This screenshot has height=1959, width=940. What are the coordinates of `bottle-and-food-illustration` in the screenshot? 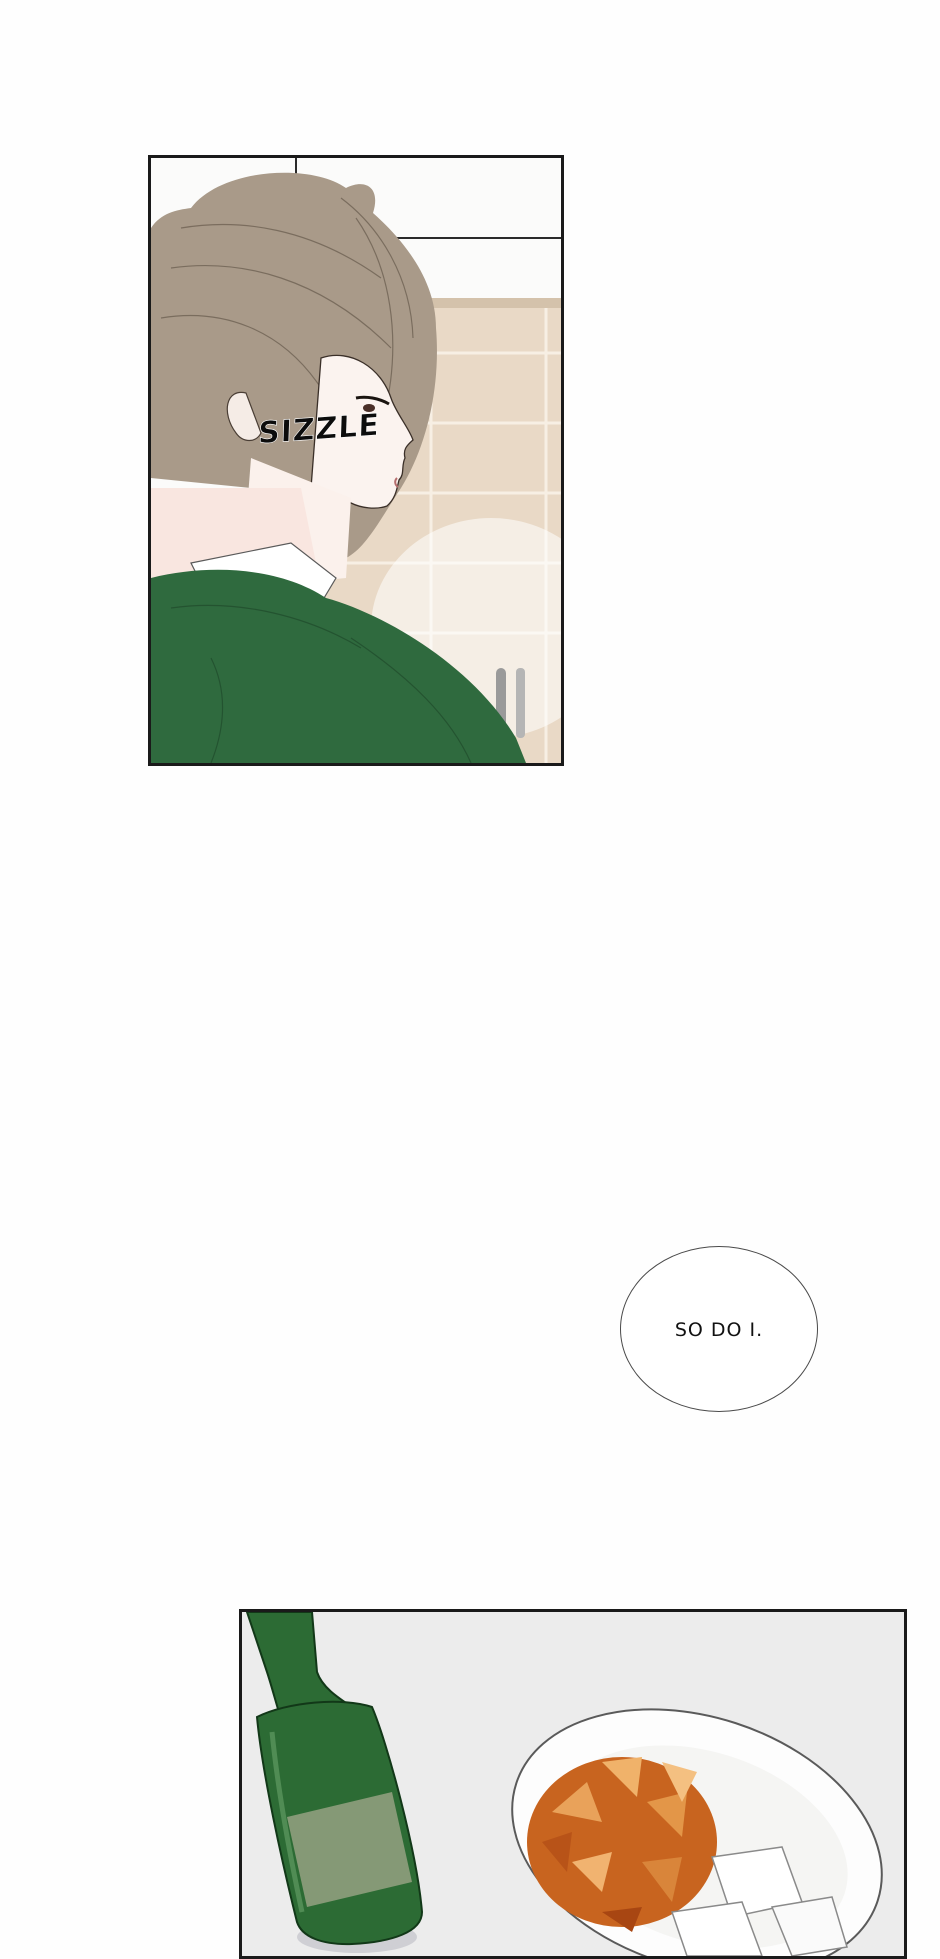 It's located at (573, 1784).